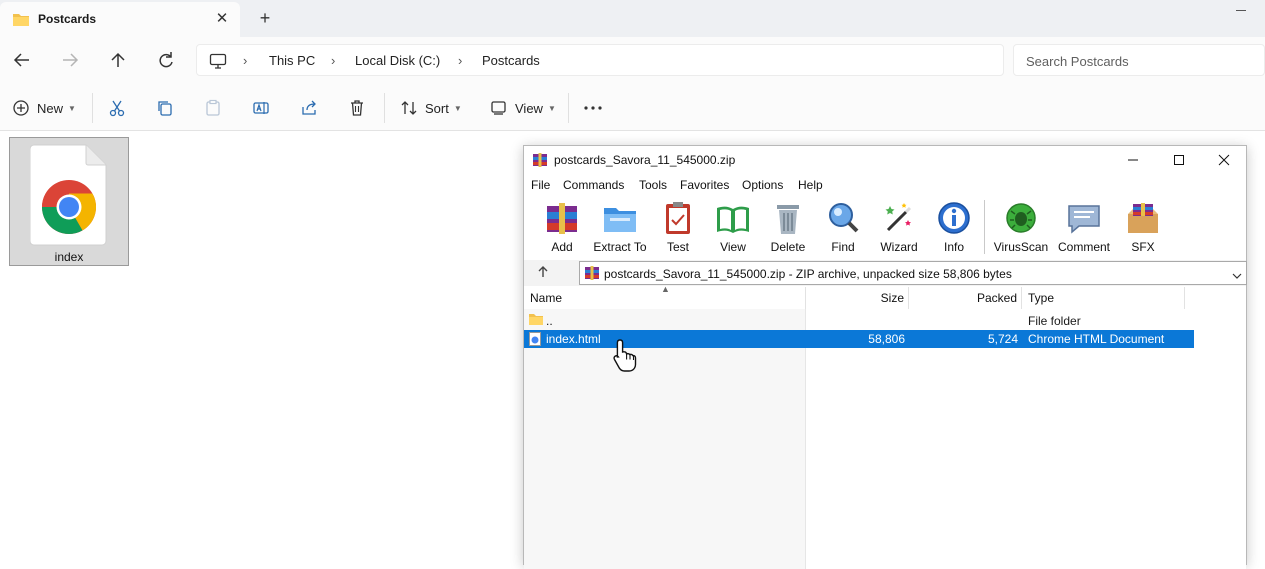 The width and height of the screenshot is (1265, 569). I want to click on row-size: 58,806, so click(886, 339).